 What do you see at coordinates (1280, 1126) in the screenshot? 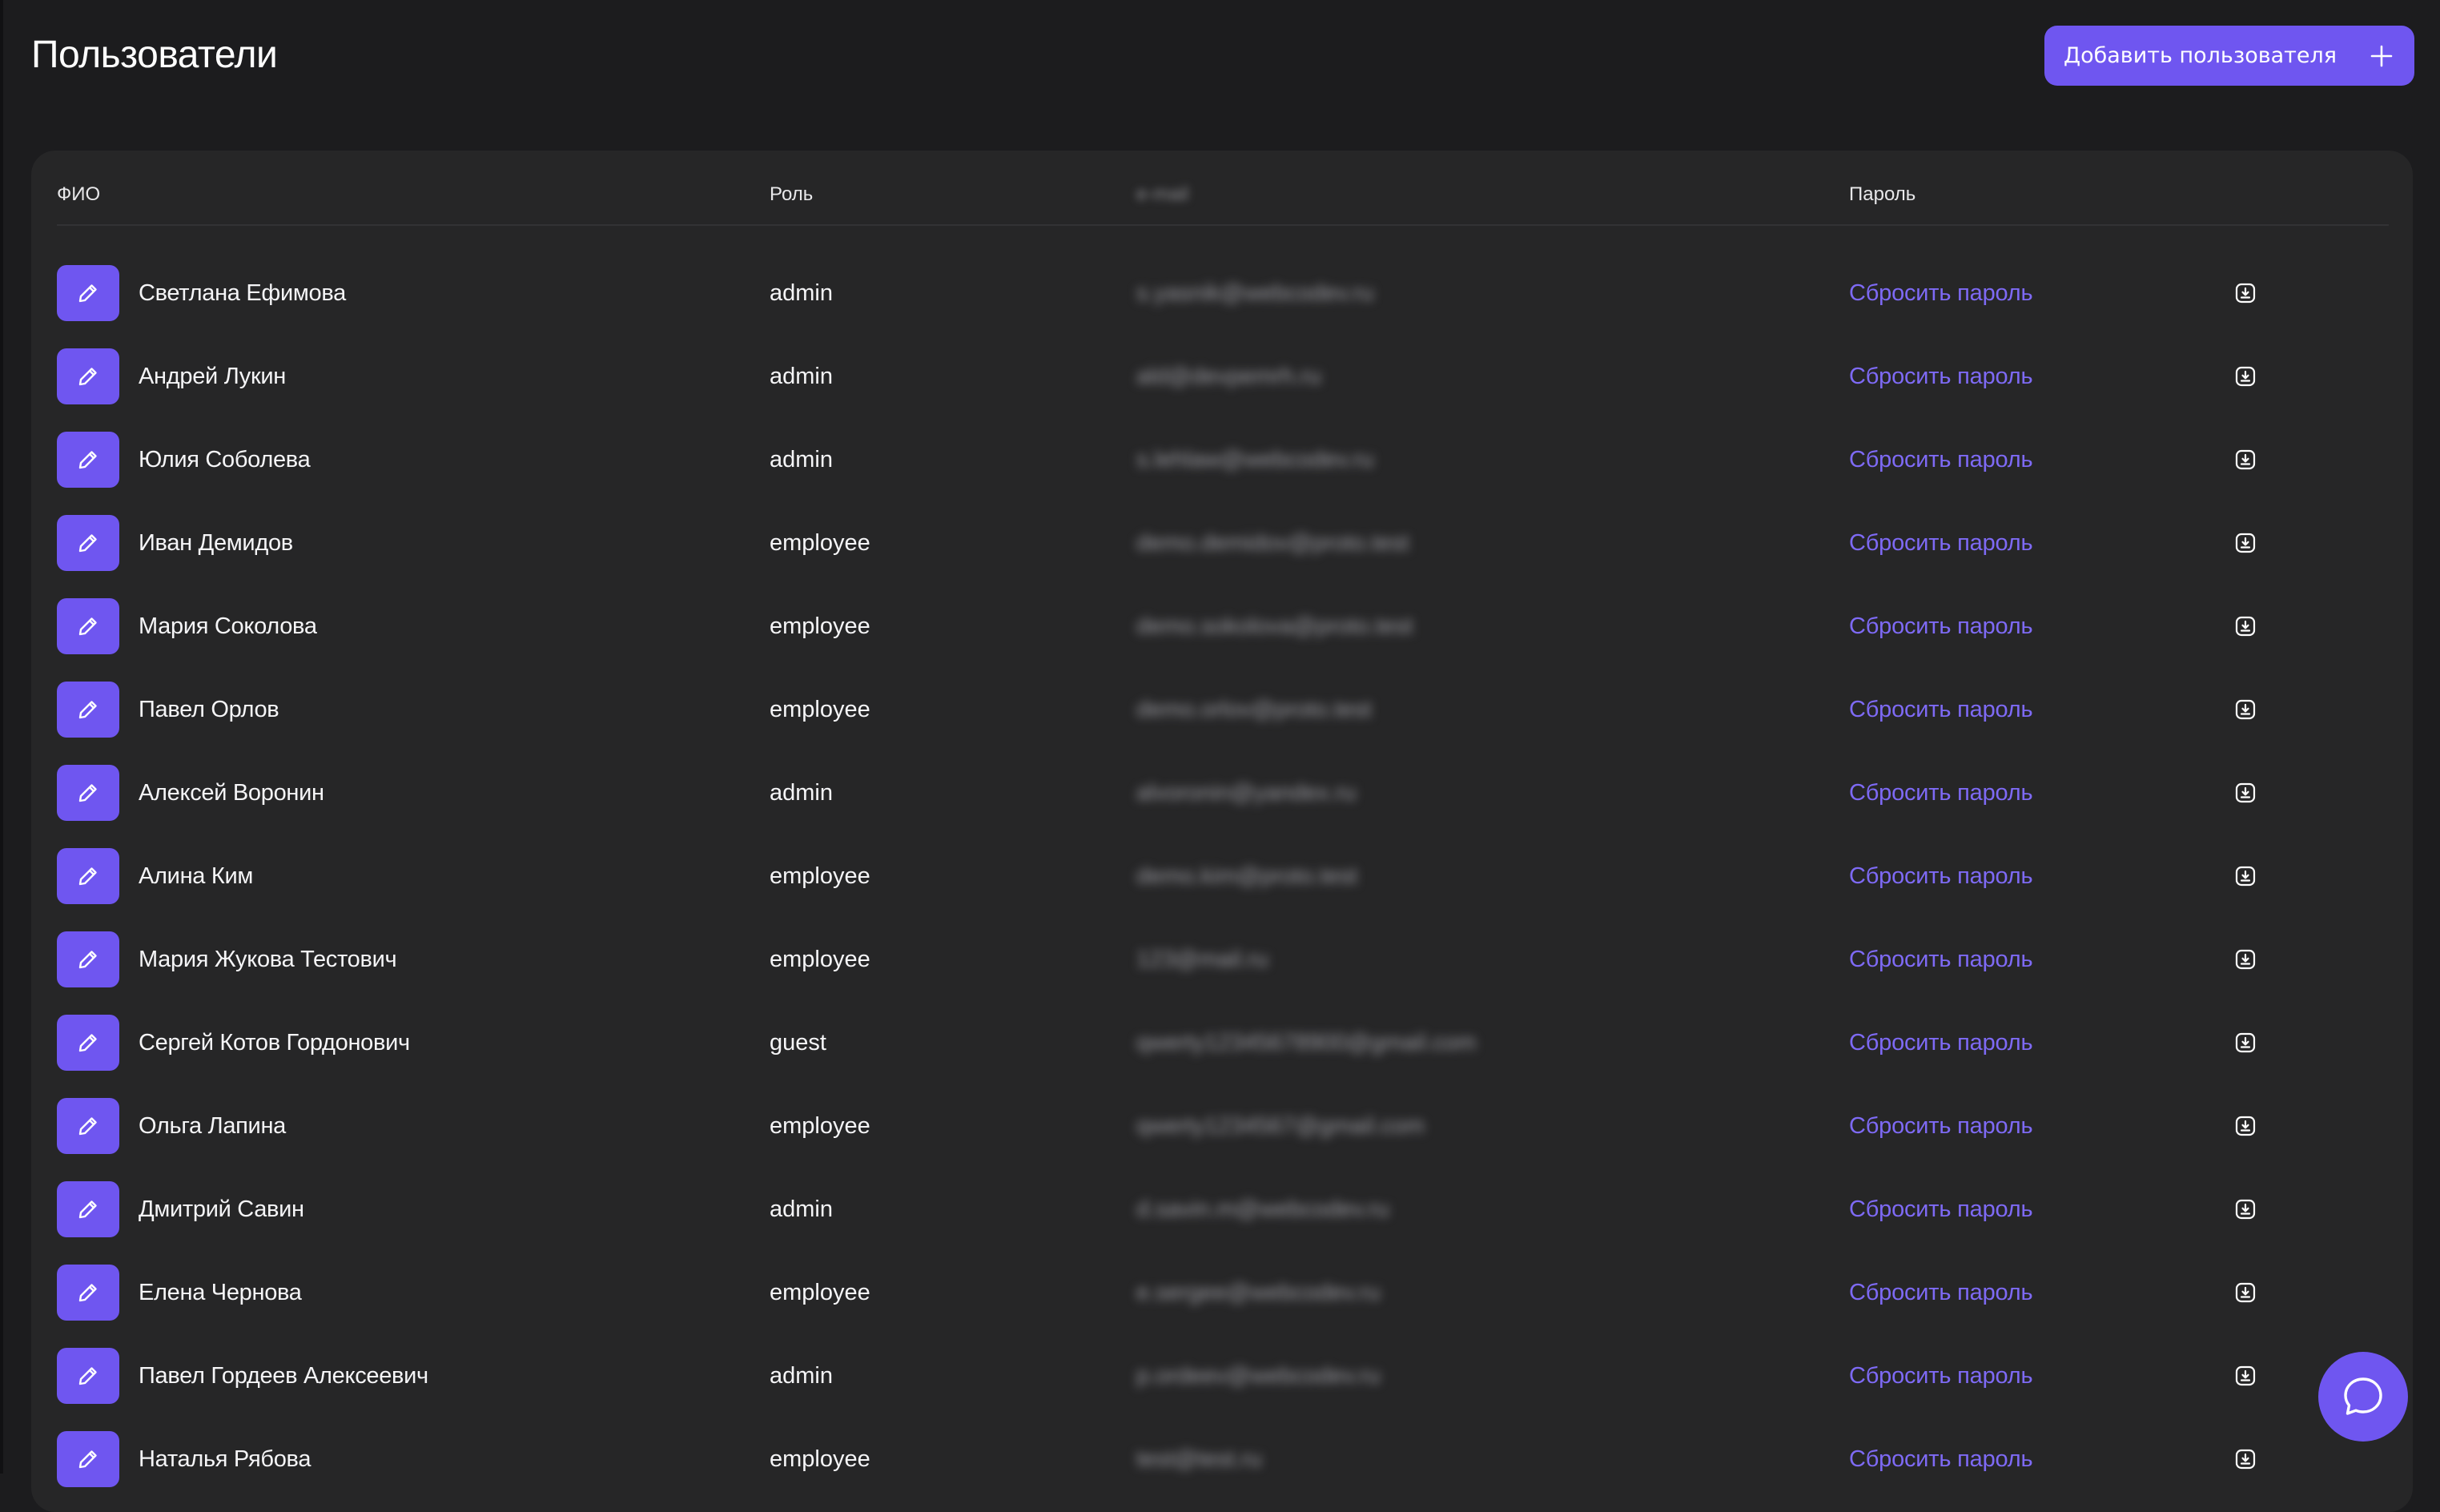
I see `user-email: qwerty1234567@gmail.com` at bounding box center [1280, 1126].